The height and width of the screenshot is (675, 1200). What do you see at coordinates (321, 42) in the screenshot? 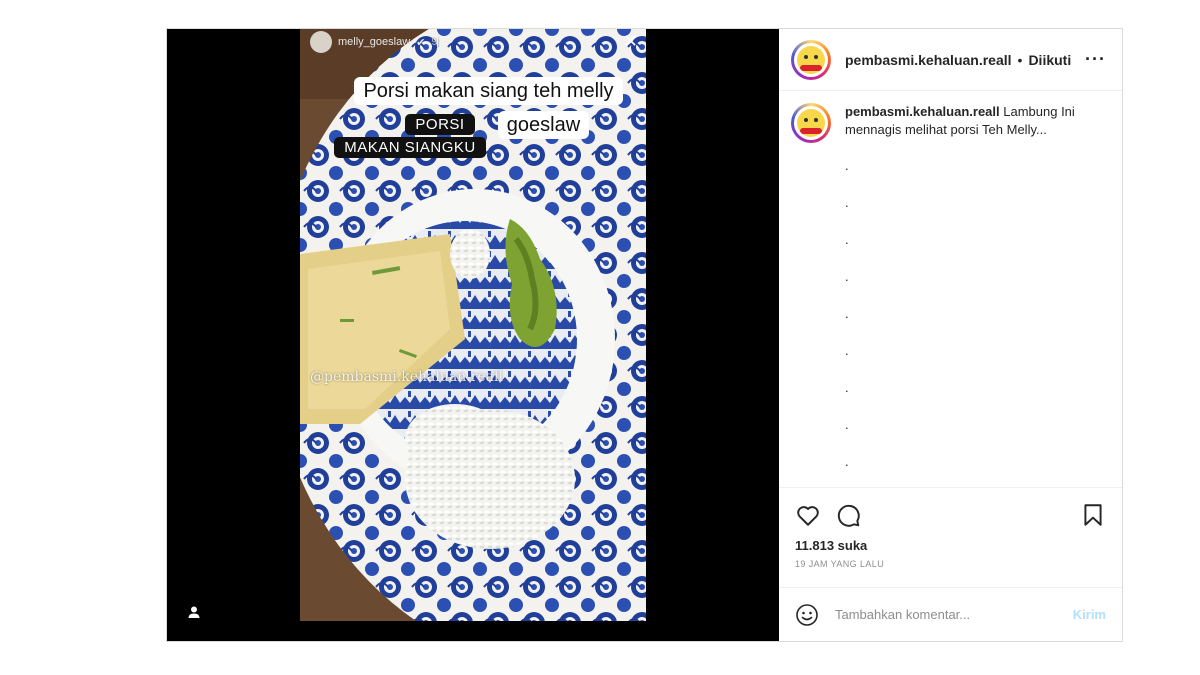
I see `story-avatar` at bounding box center [321, 42].